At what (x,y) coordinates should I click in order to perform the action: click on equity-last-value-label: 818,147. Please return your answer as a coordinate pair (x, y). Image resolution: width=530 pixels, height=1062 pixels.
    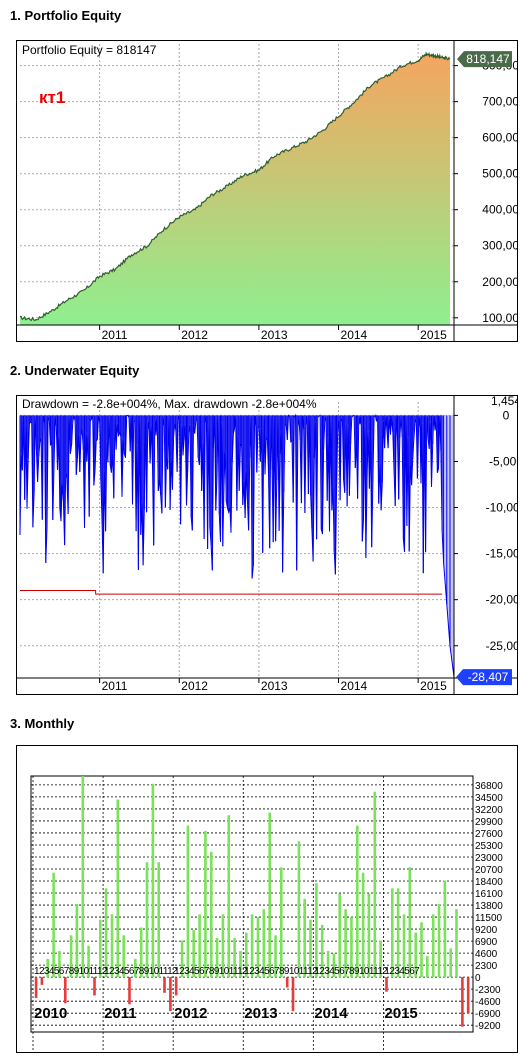
    Looking at the image, I should click on (488, 59).